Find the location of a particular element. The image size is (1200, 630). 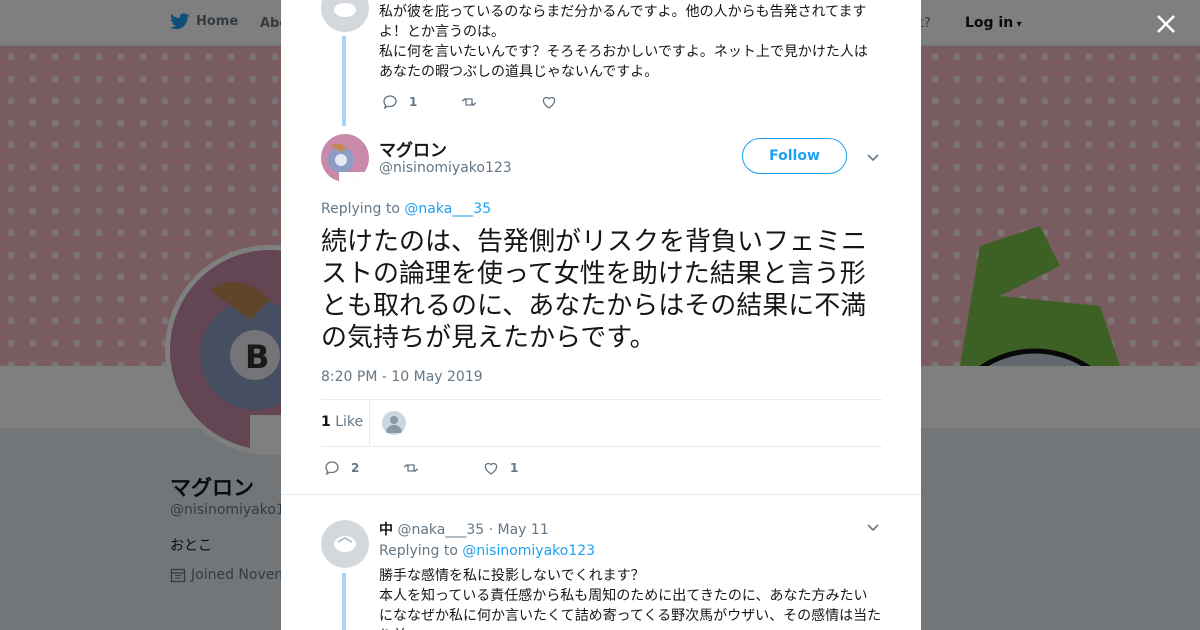

prev-like-button is located at coordinates (554, 102).